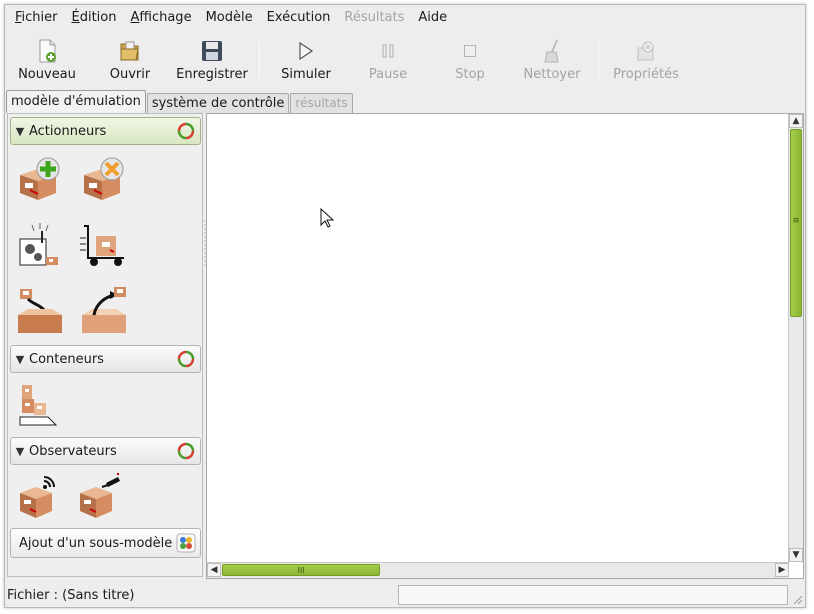 This screenshot has width=814, height=614. What do you see at coordinates (795, 338) in the screenshot?
I see `vertical-scrollbar: ▲ ≡ ▼` at bounding box center [795, 338].